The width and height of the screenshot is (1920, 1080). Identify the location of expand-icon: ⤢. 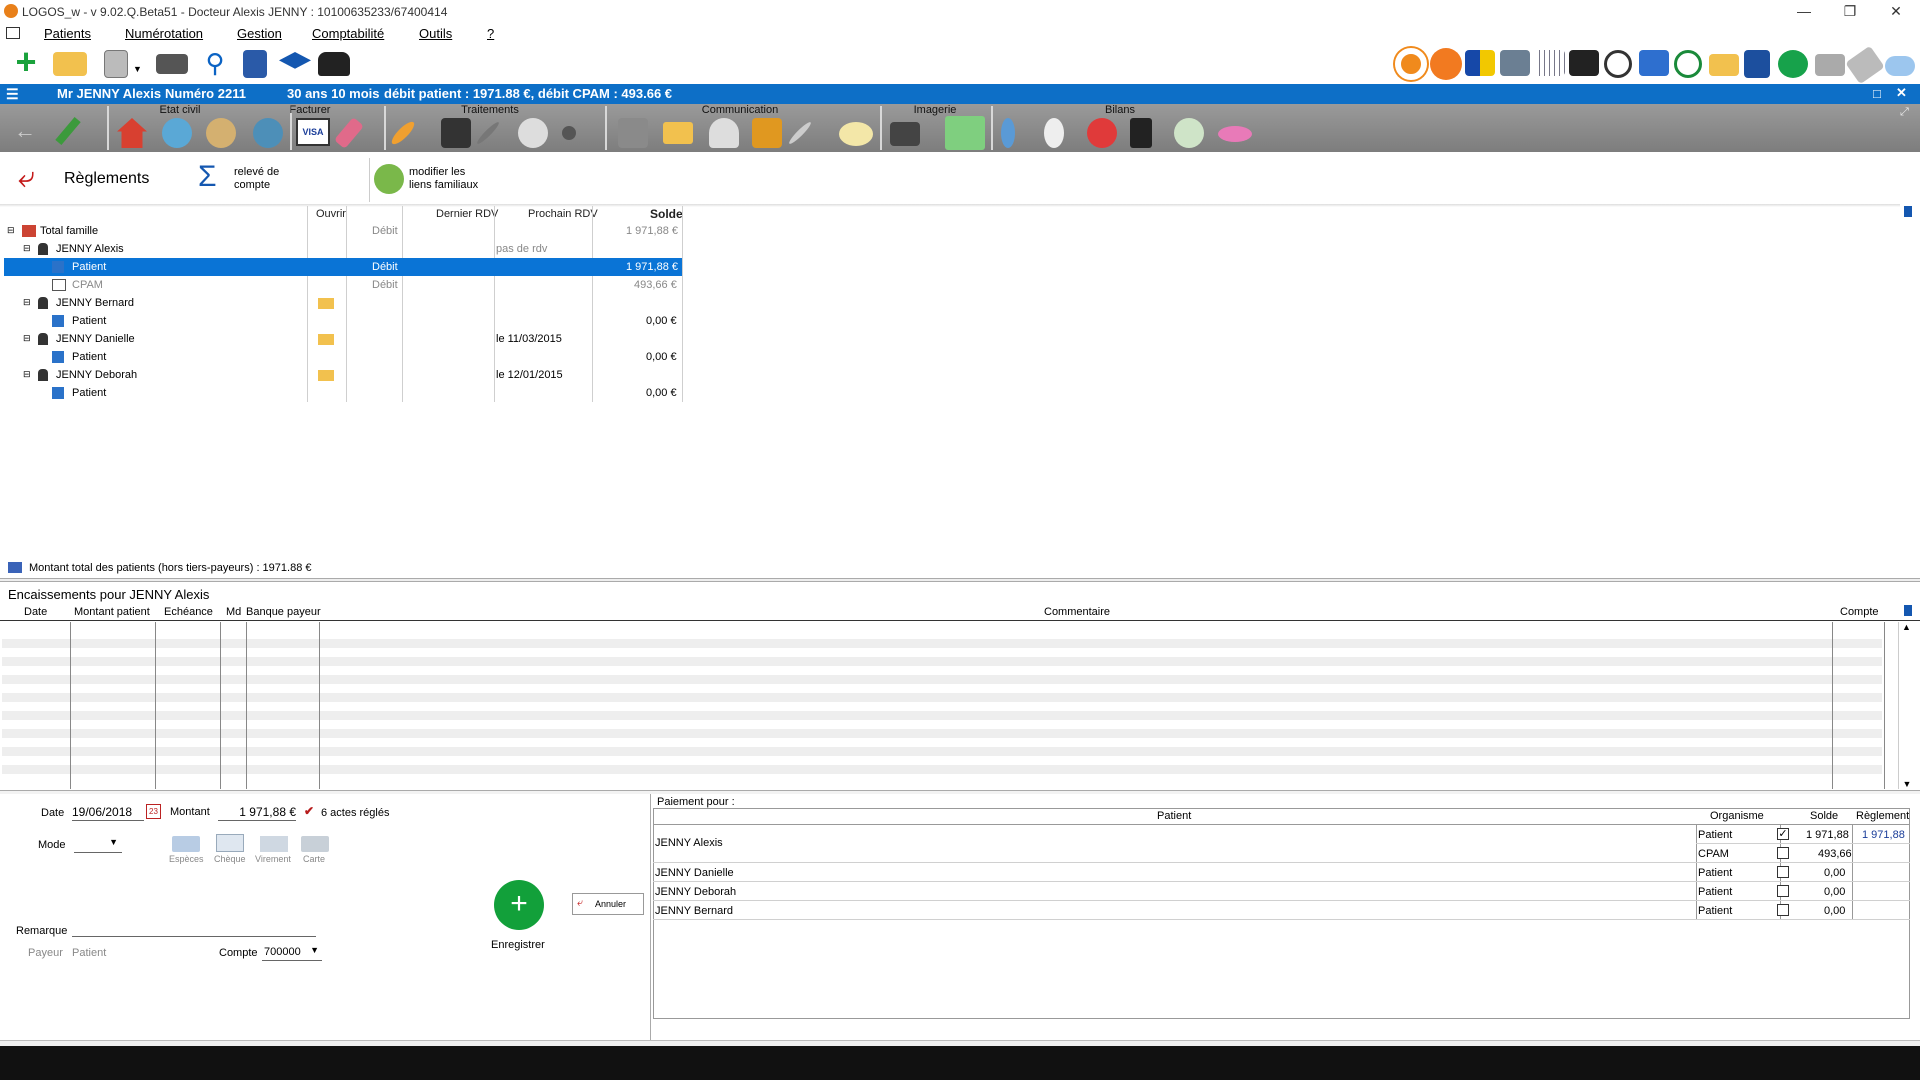
(1904, 112).